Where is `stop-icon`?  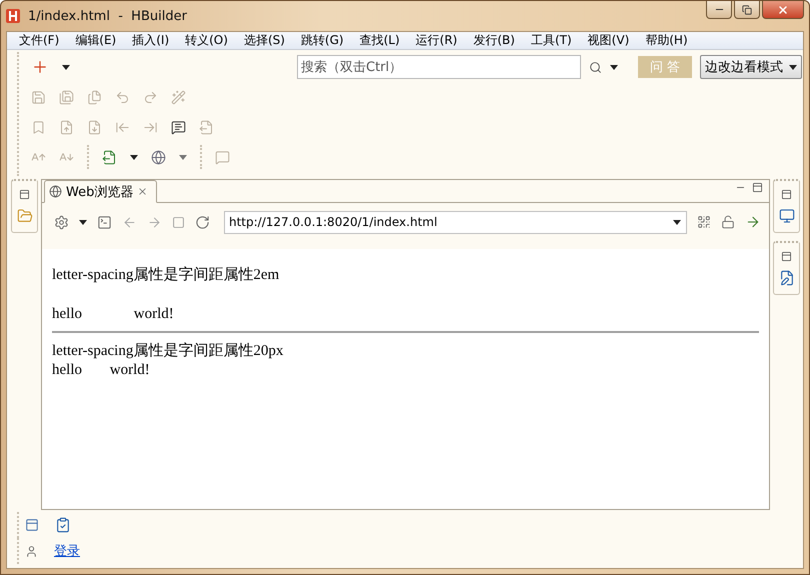 stop-icon is located at coordinates (178, 222).